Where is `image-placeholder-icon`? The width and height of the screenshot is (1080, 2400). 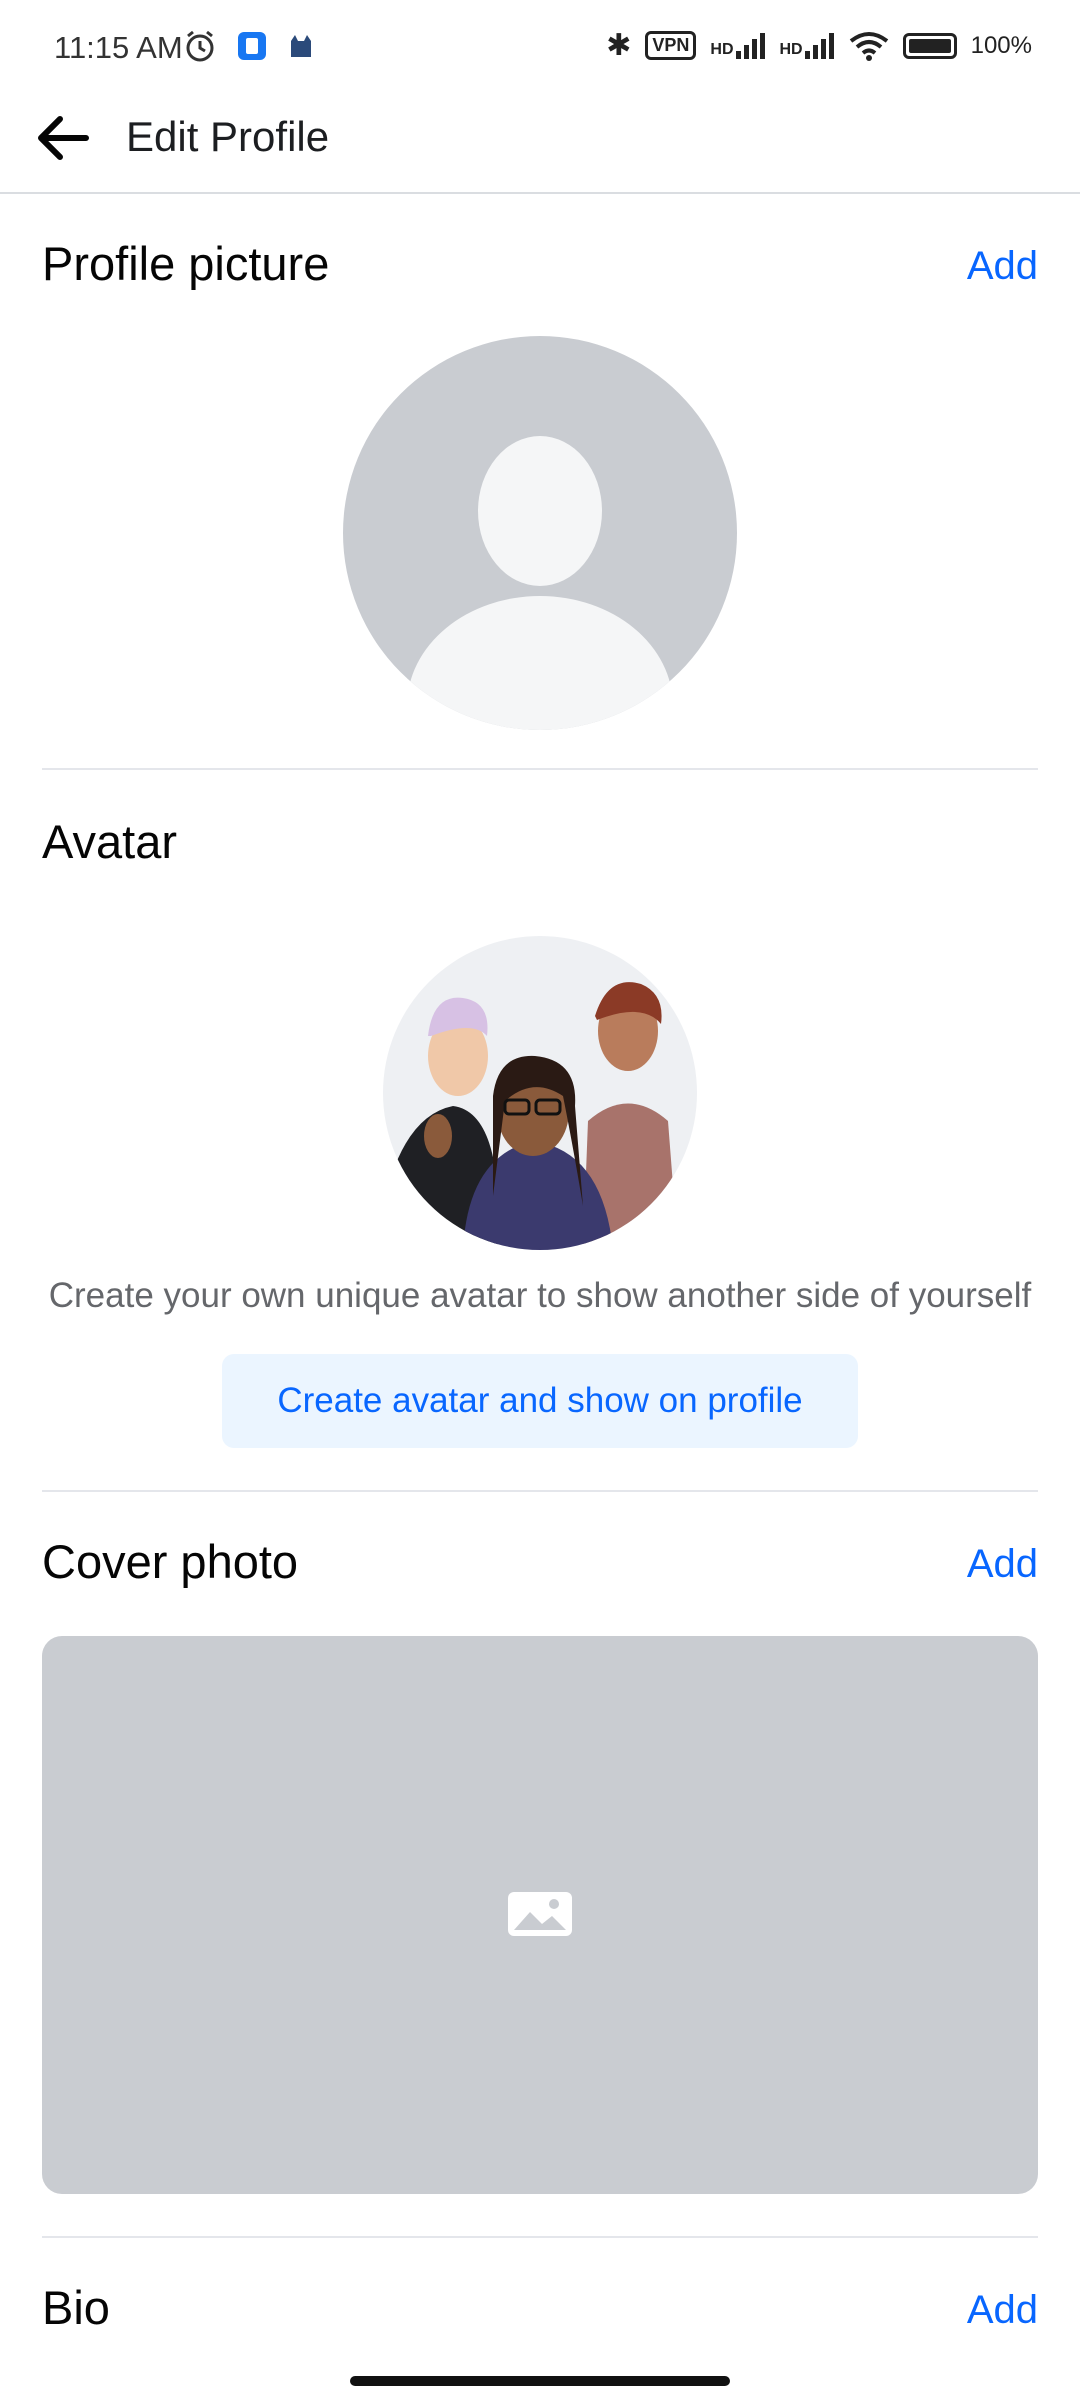
image-placeholder-icon is located at coordinates (540, 1914).